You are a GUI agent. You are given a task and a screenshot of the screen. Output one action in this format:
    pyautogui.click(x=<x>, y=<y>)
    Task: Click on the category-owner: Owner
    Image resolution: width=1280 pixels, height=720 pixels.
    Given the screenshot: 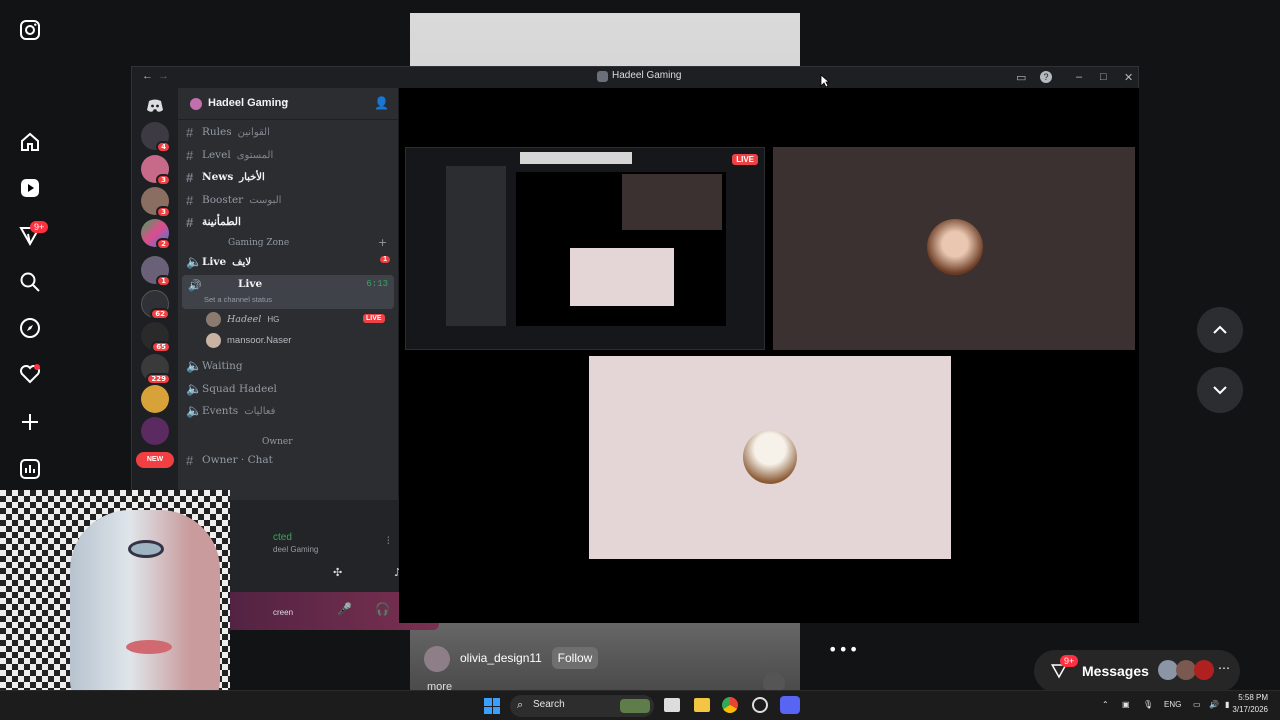 What is the action you would take?
    pyautogui.click(x=277, y=442)
    